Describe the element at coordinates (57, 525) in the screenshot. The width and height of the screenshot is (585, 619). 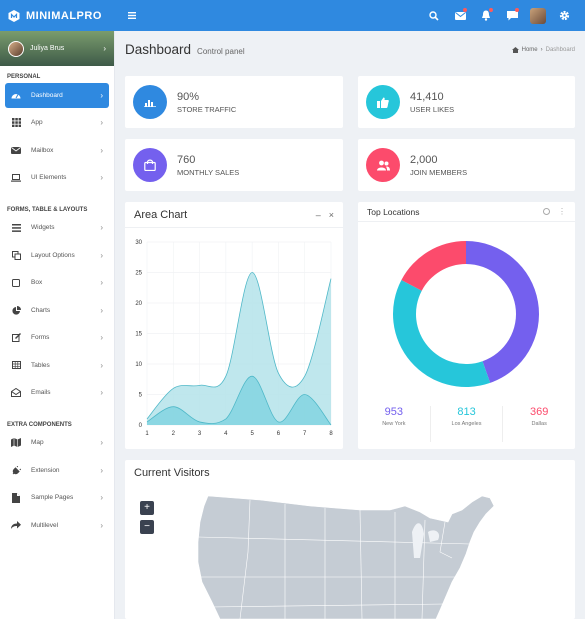
I see `sidebar-item-multilevel: Multilevel ›` at that location.